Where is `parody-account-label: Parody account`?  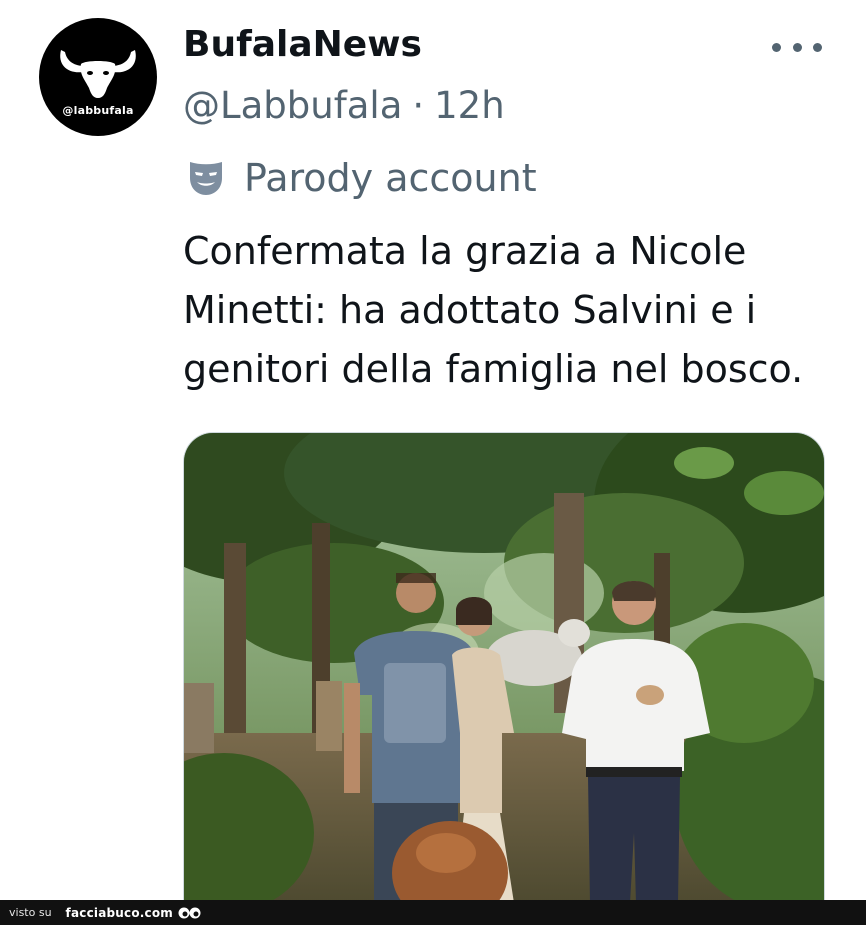 parody-account-label: Parody account is located at coordinates (361, 178).